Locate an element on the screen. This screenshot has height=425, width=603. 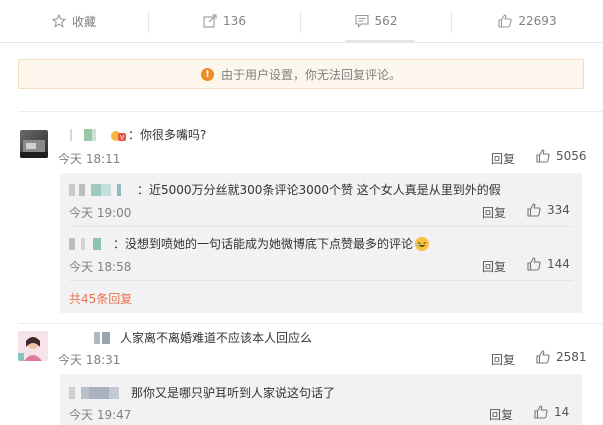
share-icon is located at coordinates (210, 21).